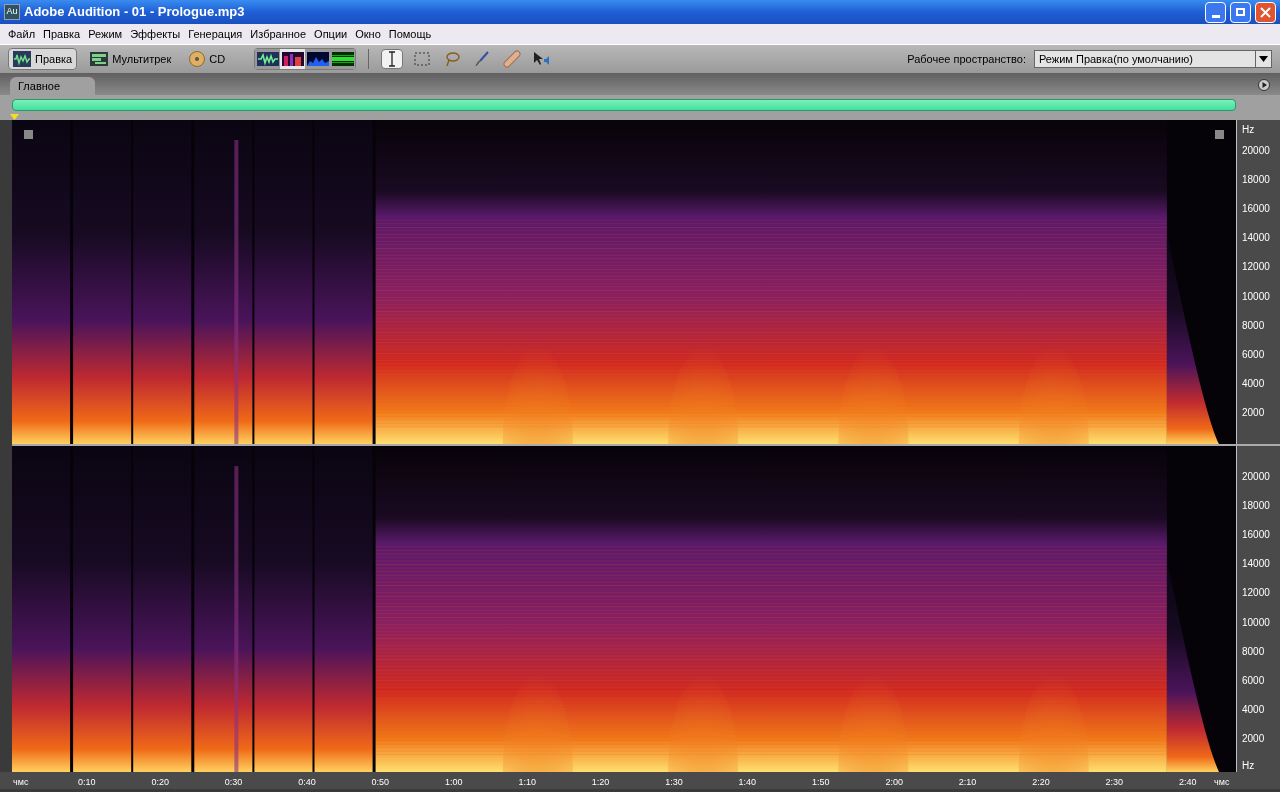  I want to click on phase-icon, so click(342, 59).